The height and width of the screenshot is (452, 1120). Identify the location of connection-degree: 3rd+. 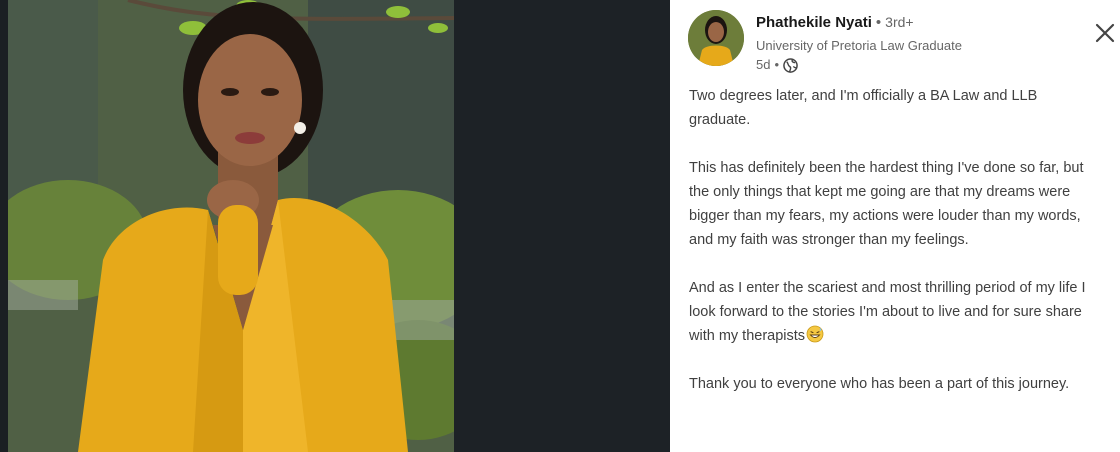
(899, 22).